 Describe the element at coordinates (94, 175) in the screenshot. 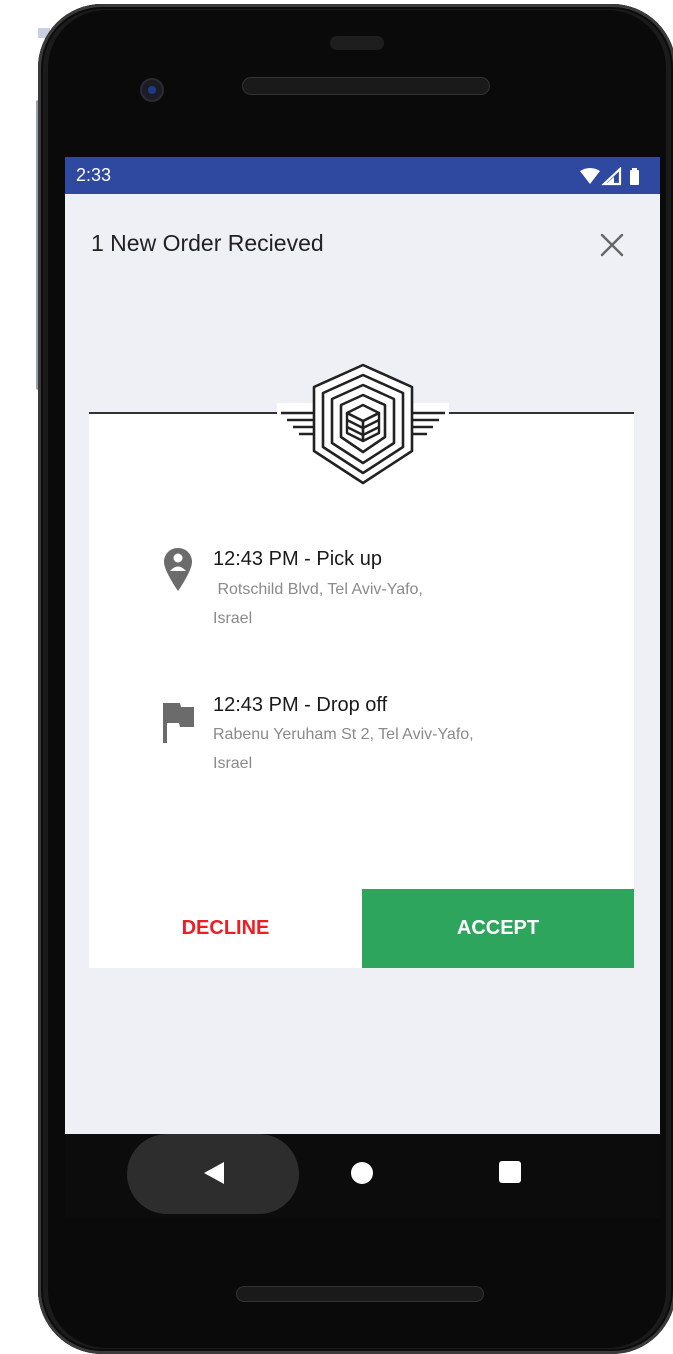

I see `status-time: 2:33` at that location.